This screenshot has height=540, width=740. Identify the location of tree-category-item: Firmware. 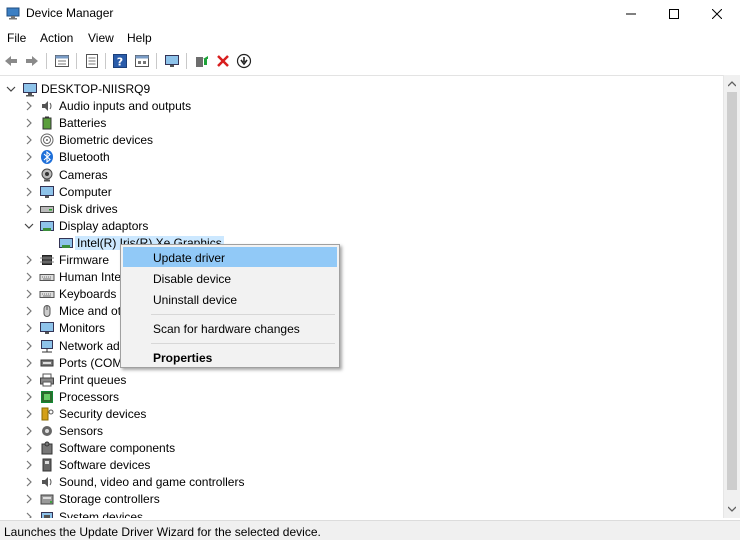
(360, 259).